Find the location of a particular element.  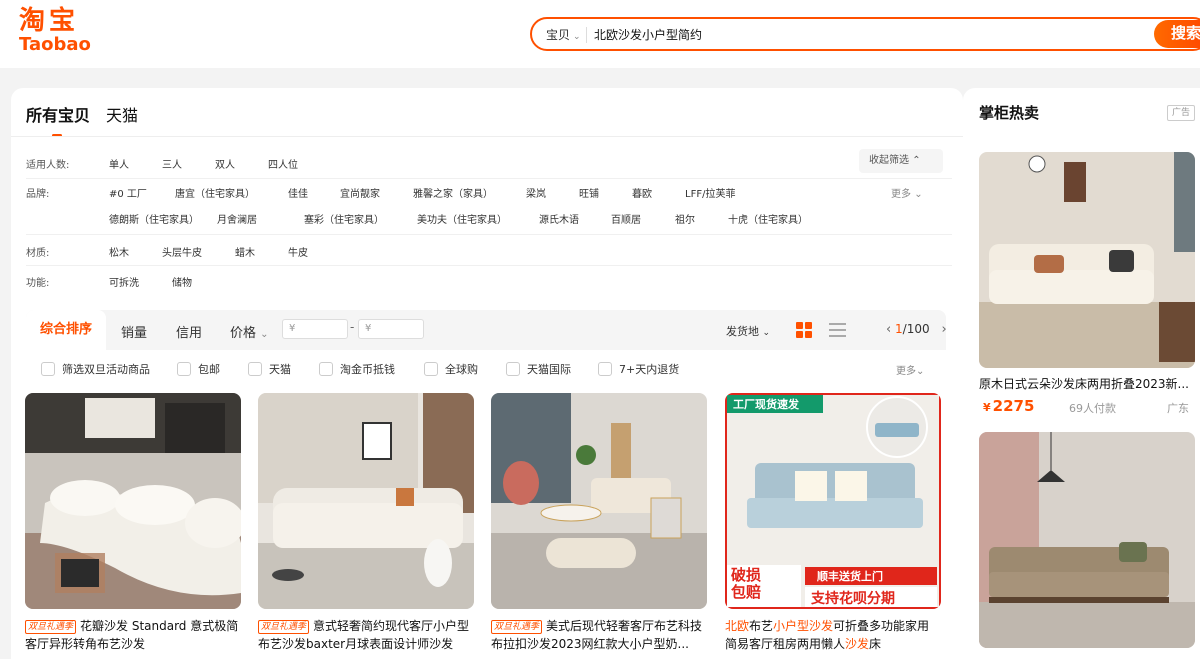

search-button: 搜索 is located at coordinates (1177, 34).